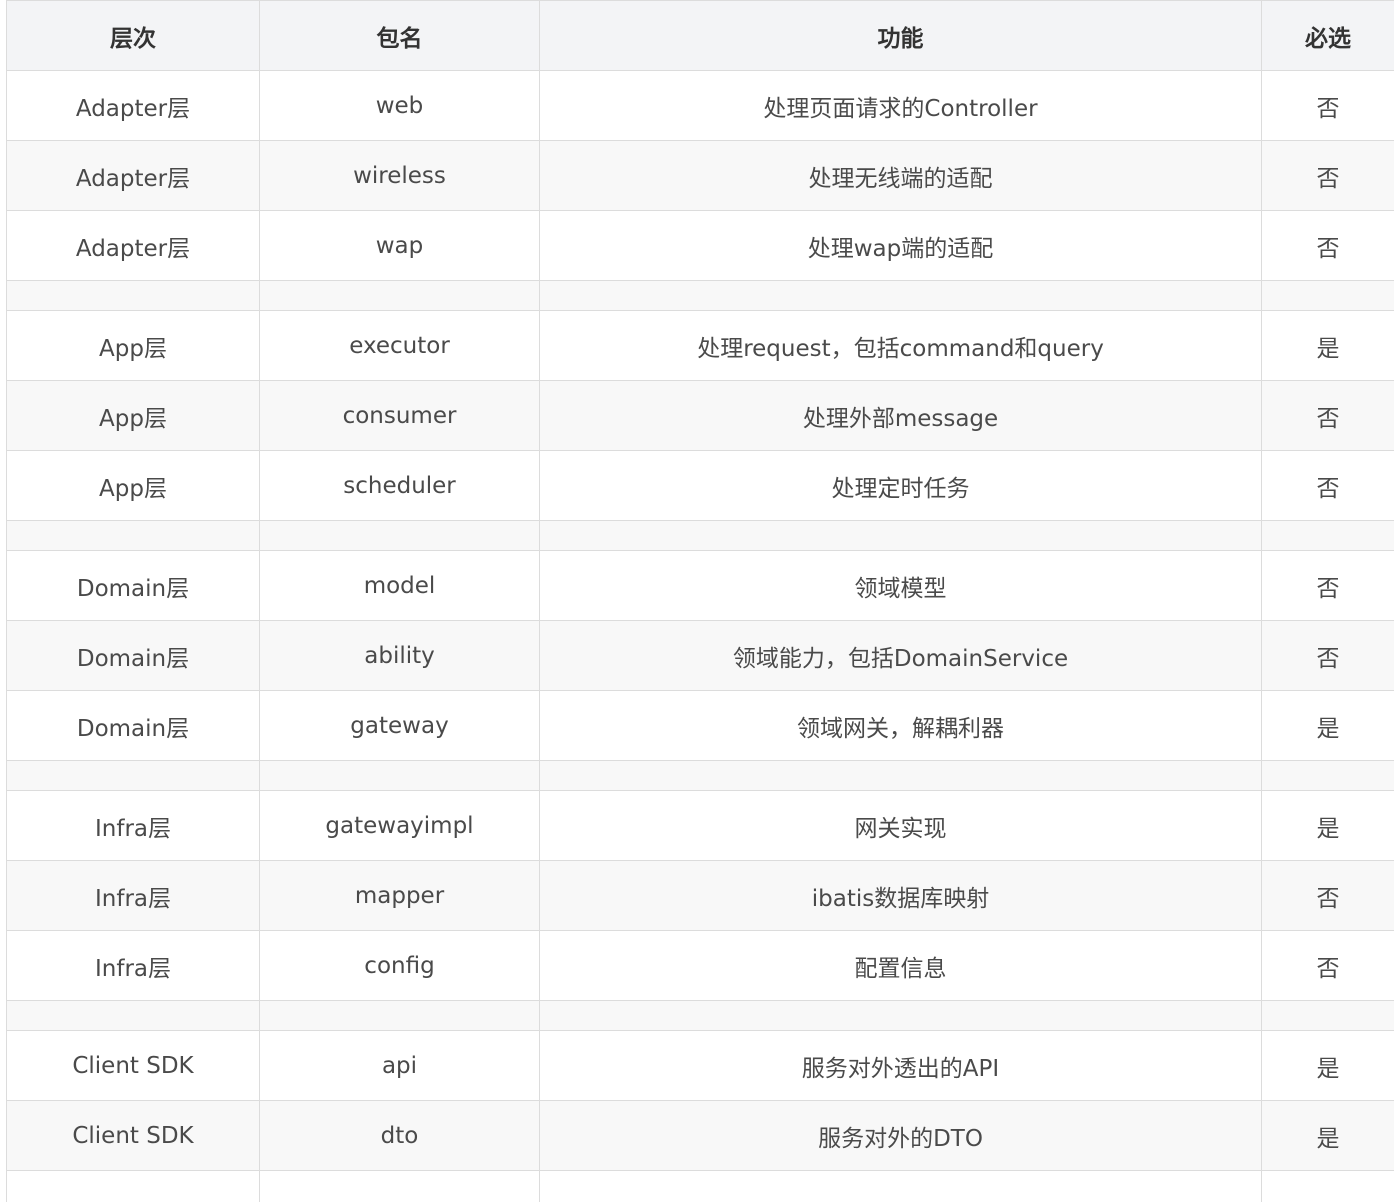 The height and width of the screenshot is (1202, 1396). I want to click on cell-function: 服务对外的DTO, so click(900, 1135).